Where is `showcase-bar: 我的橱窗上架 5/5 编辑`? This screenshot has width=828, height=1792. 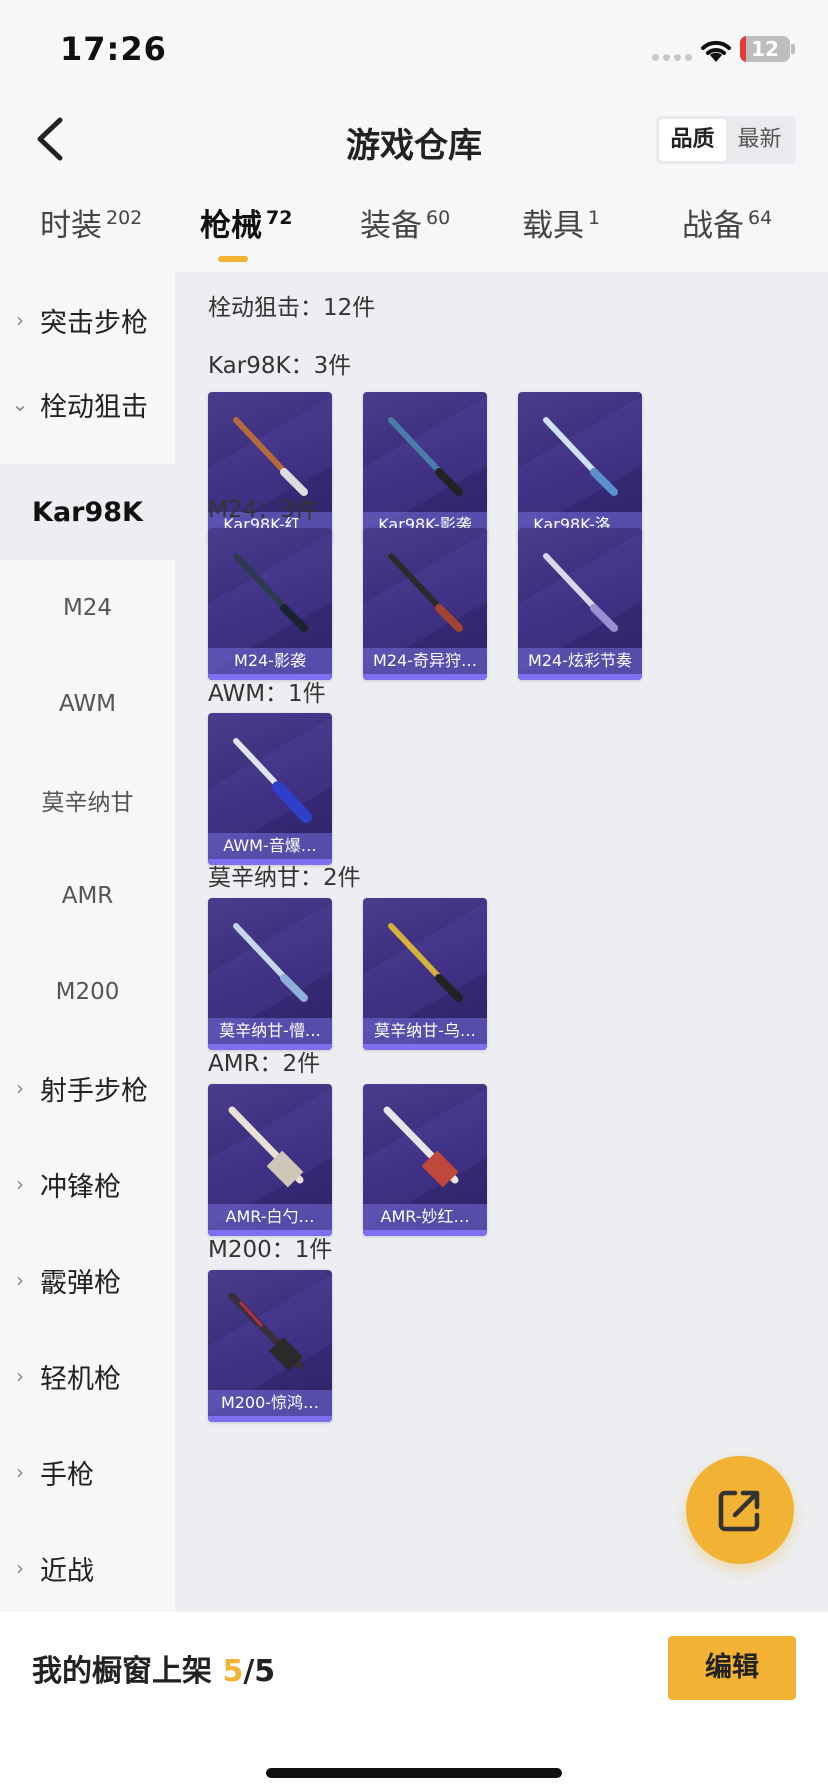
showcase-bar: 我的橱窗上架 5/5 编辑 is located at coordinates (414, 1702).